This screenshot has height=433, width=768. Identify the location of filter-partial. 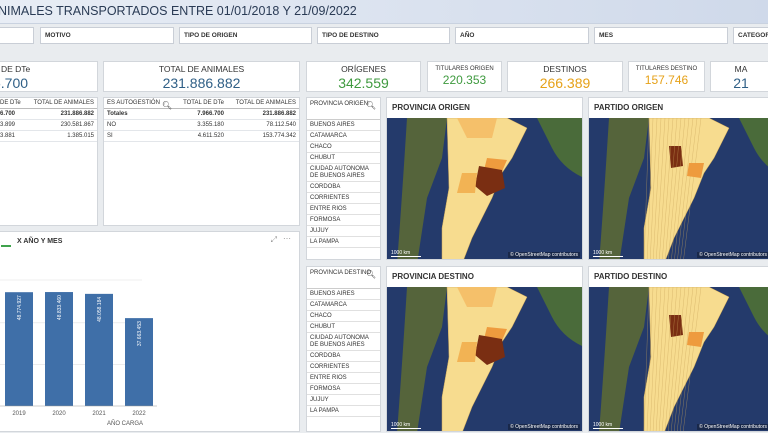
(17, 35).